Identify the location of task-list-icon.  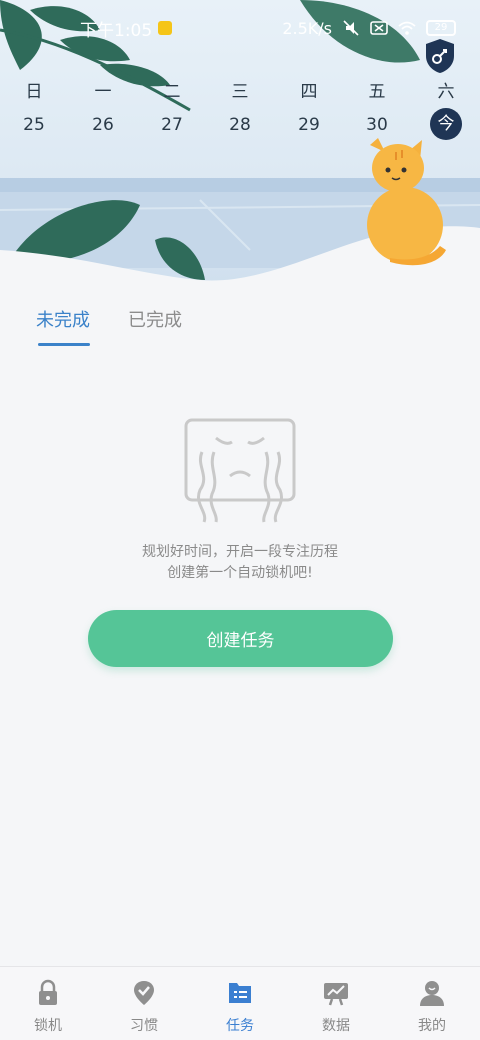
(240, 993).